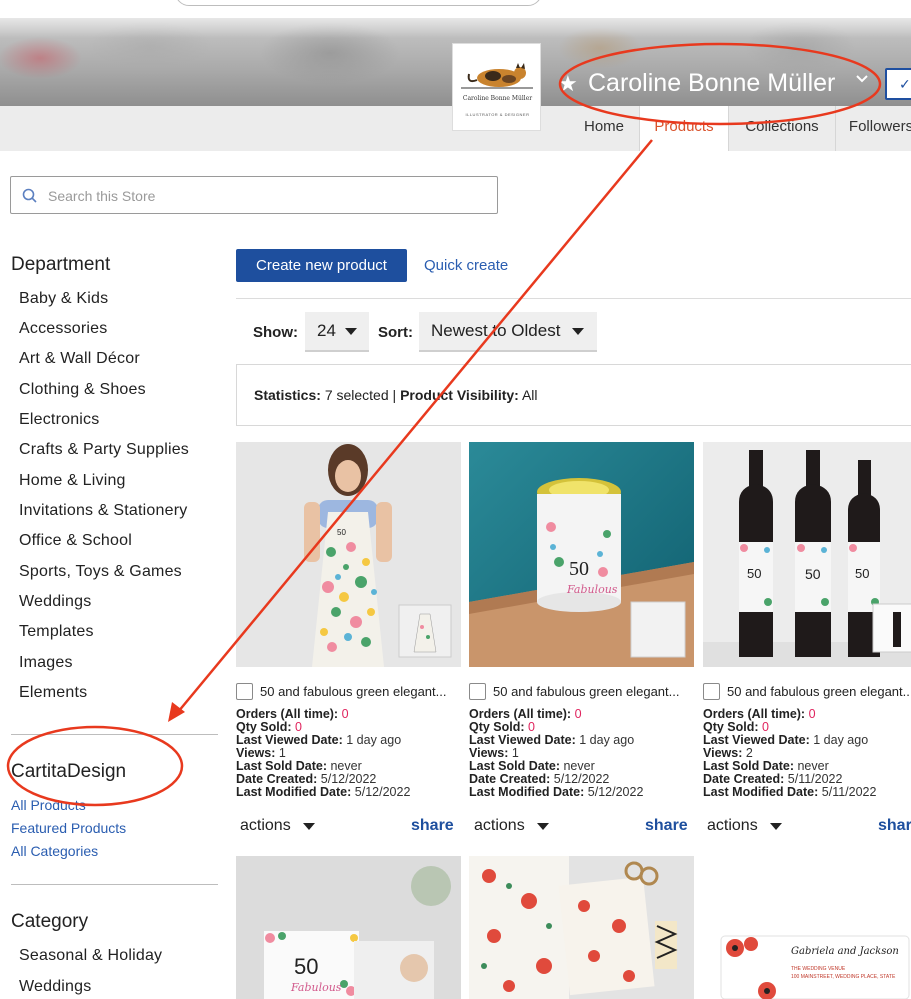  Describe the element at coordinates (579, 766) in the screenshot. I see `last-sold-value: never` at that location.